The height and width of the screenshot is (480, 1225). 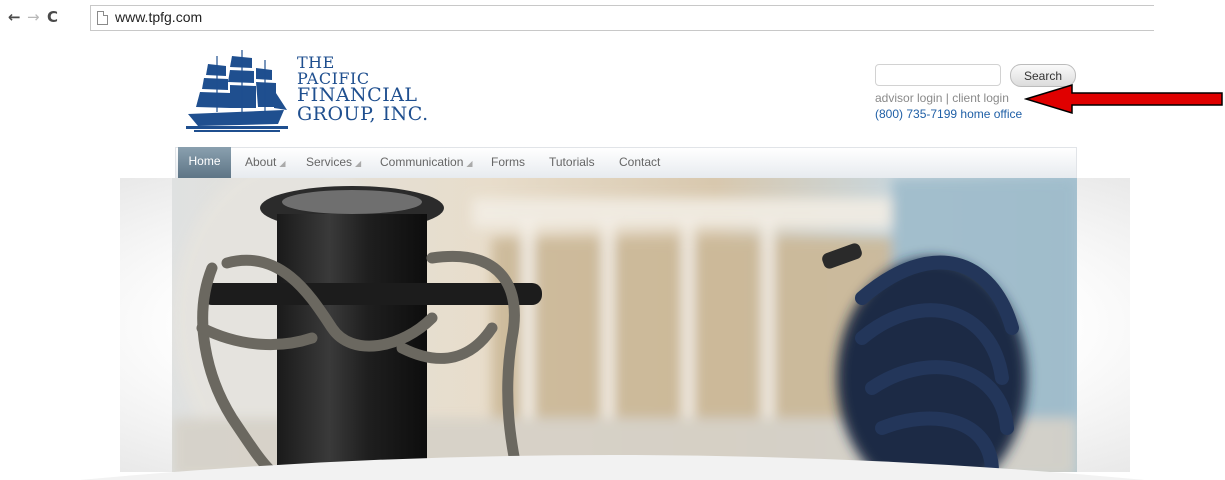 I want to click on back-arrow-icon: ←, so click(x=14, y=17).